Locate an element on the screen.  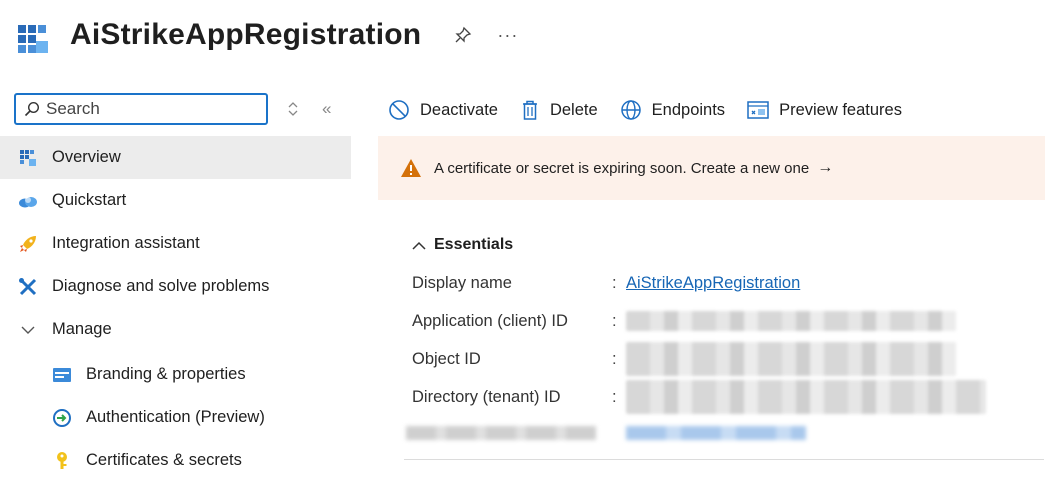
property-row: Display name : AiStrikeAppRegistration is located at coordinates (606, 283).